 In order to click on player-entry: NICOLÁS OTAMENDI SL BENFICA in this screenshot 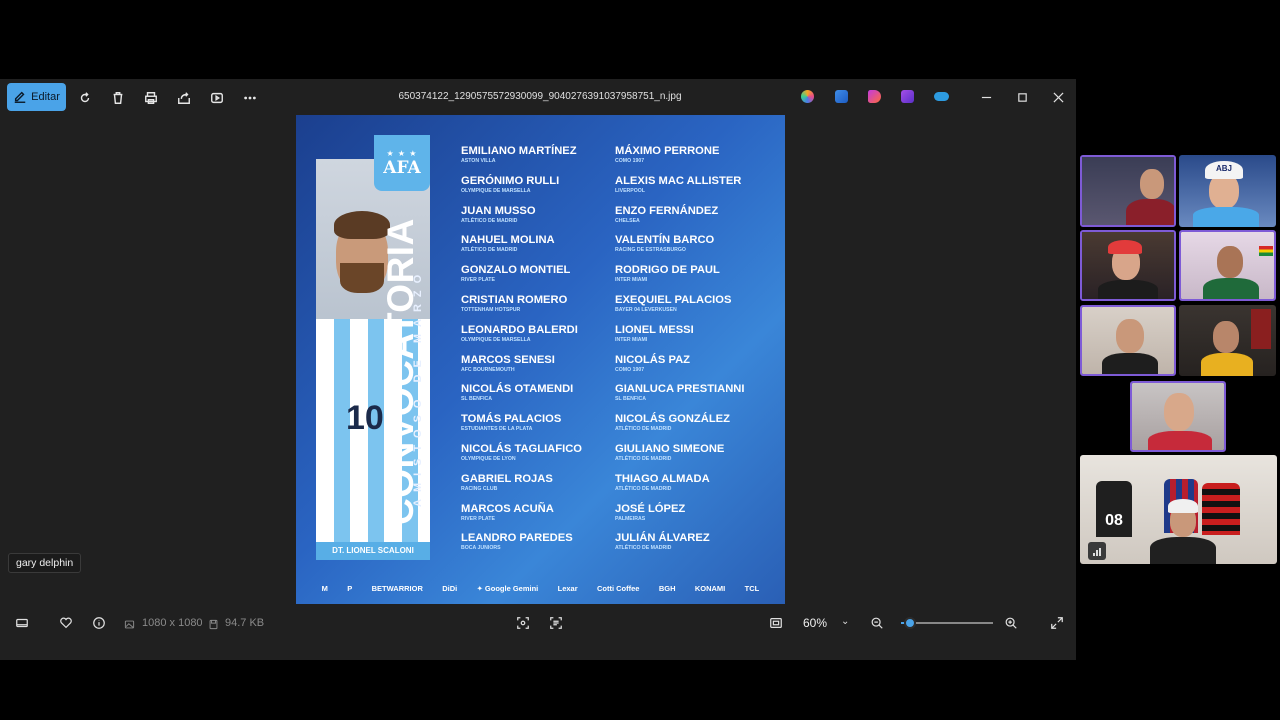, I will do `click(521, 398)`.